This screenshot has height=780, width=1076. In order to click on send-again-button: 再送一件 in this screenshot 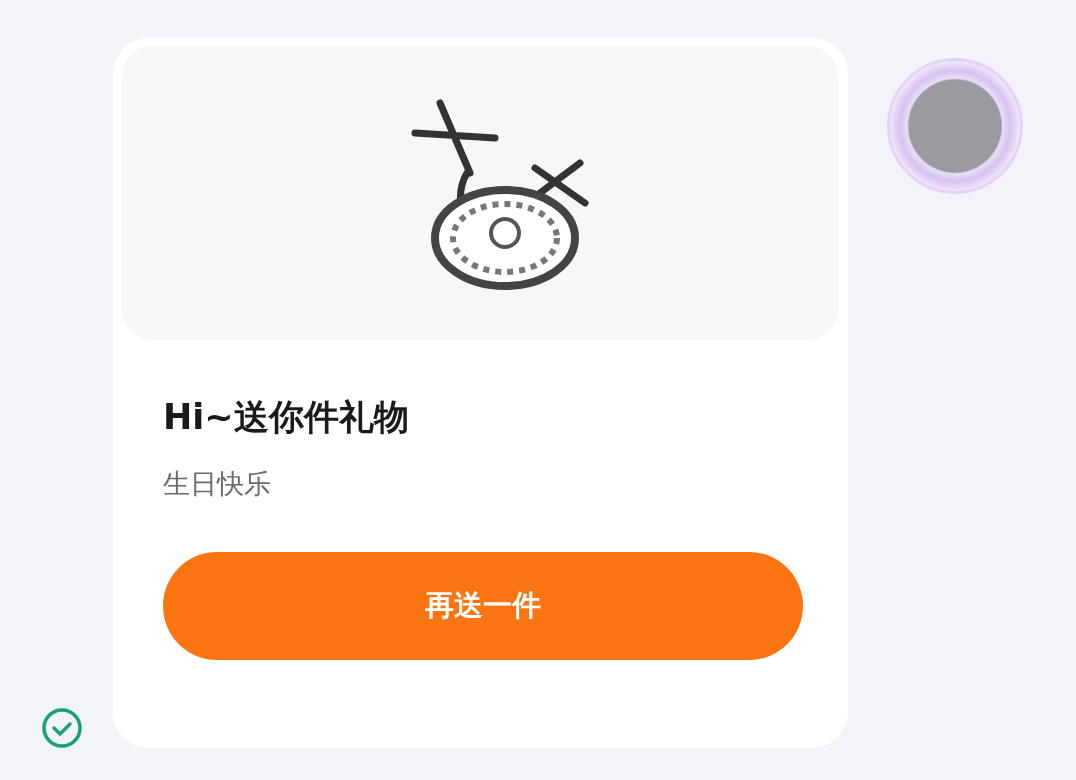, I will do `click(483, 606)`.